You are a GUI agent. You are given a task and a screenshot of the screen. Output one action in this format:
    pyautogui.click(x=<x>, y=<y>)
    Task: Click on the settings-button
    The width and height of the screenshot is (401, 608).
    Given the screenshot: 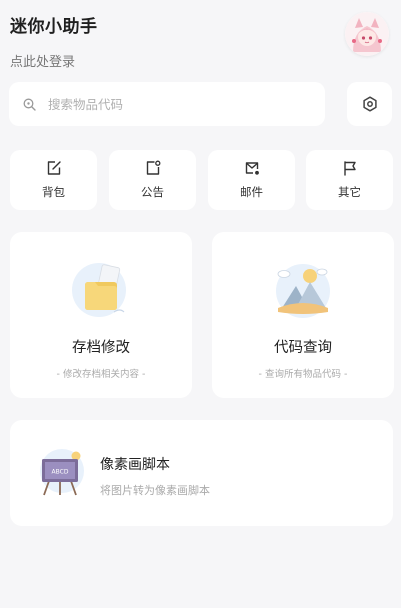 What is the action you would take?
    pyautogui.click(x=369, y=104)
    